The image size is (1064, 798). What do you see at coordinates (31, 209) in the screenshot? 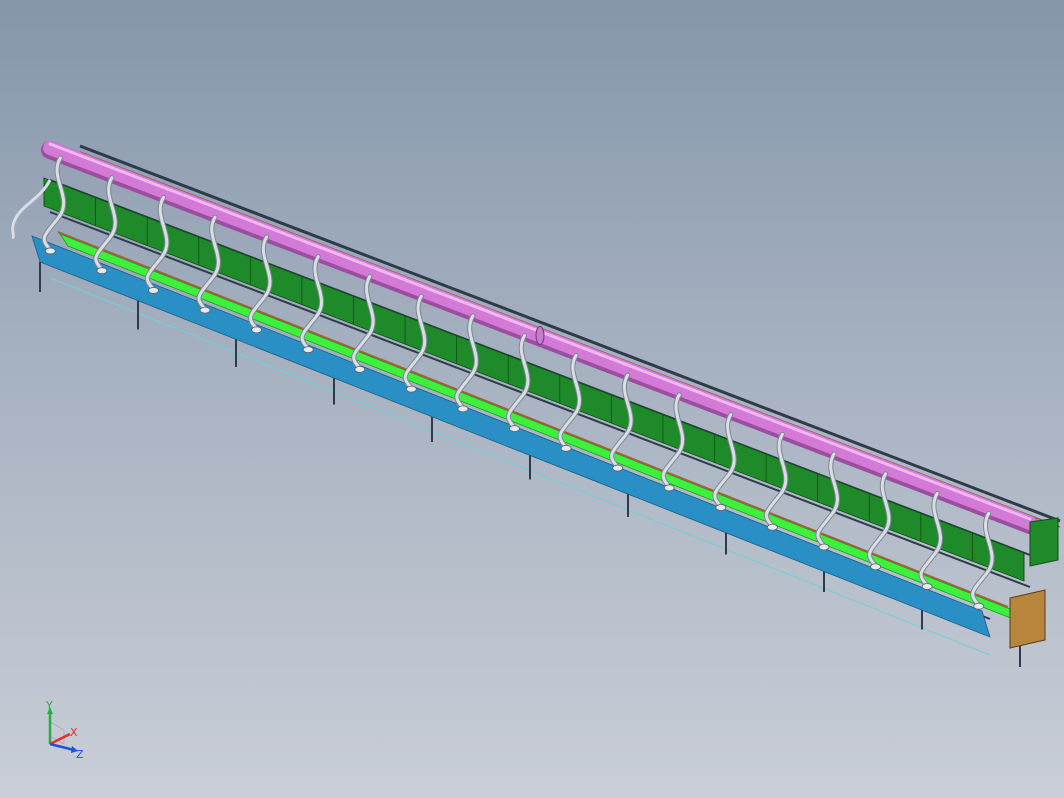
I see `end-hose` at bounding box center [31, 209].